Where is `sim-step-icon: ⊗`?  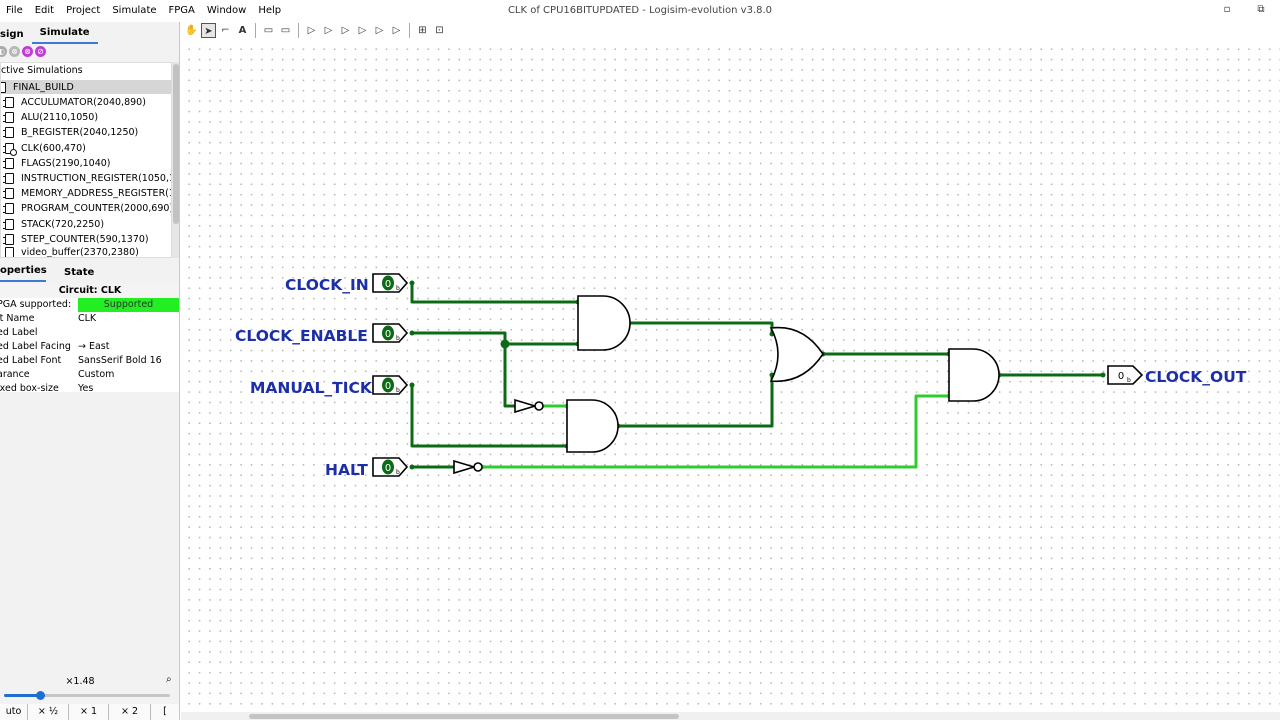 sim-step-icon: ⊗ is located at coordinates (27, 51).